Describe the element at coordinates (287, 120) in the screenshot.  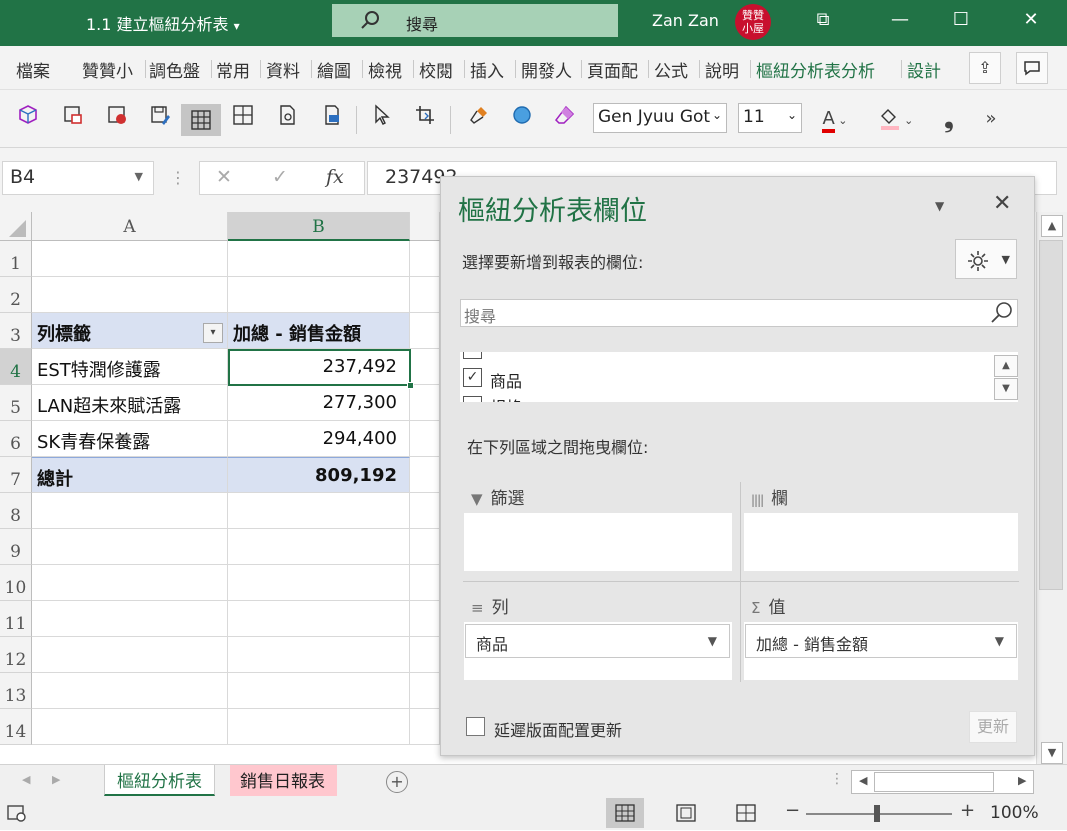
I see `print-preview-button` at that location.